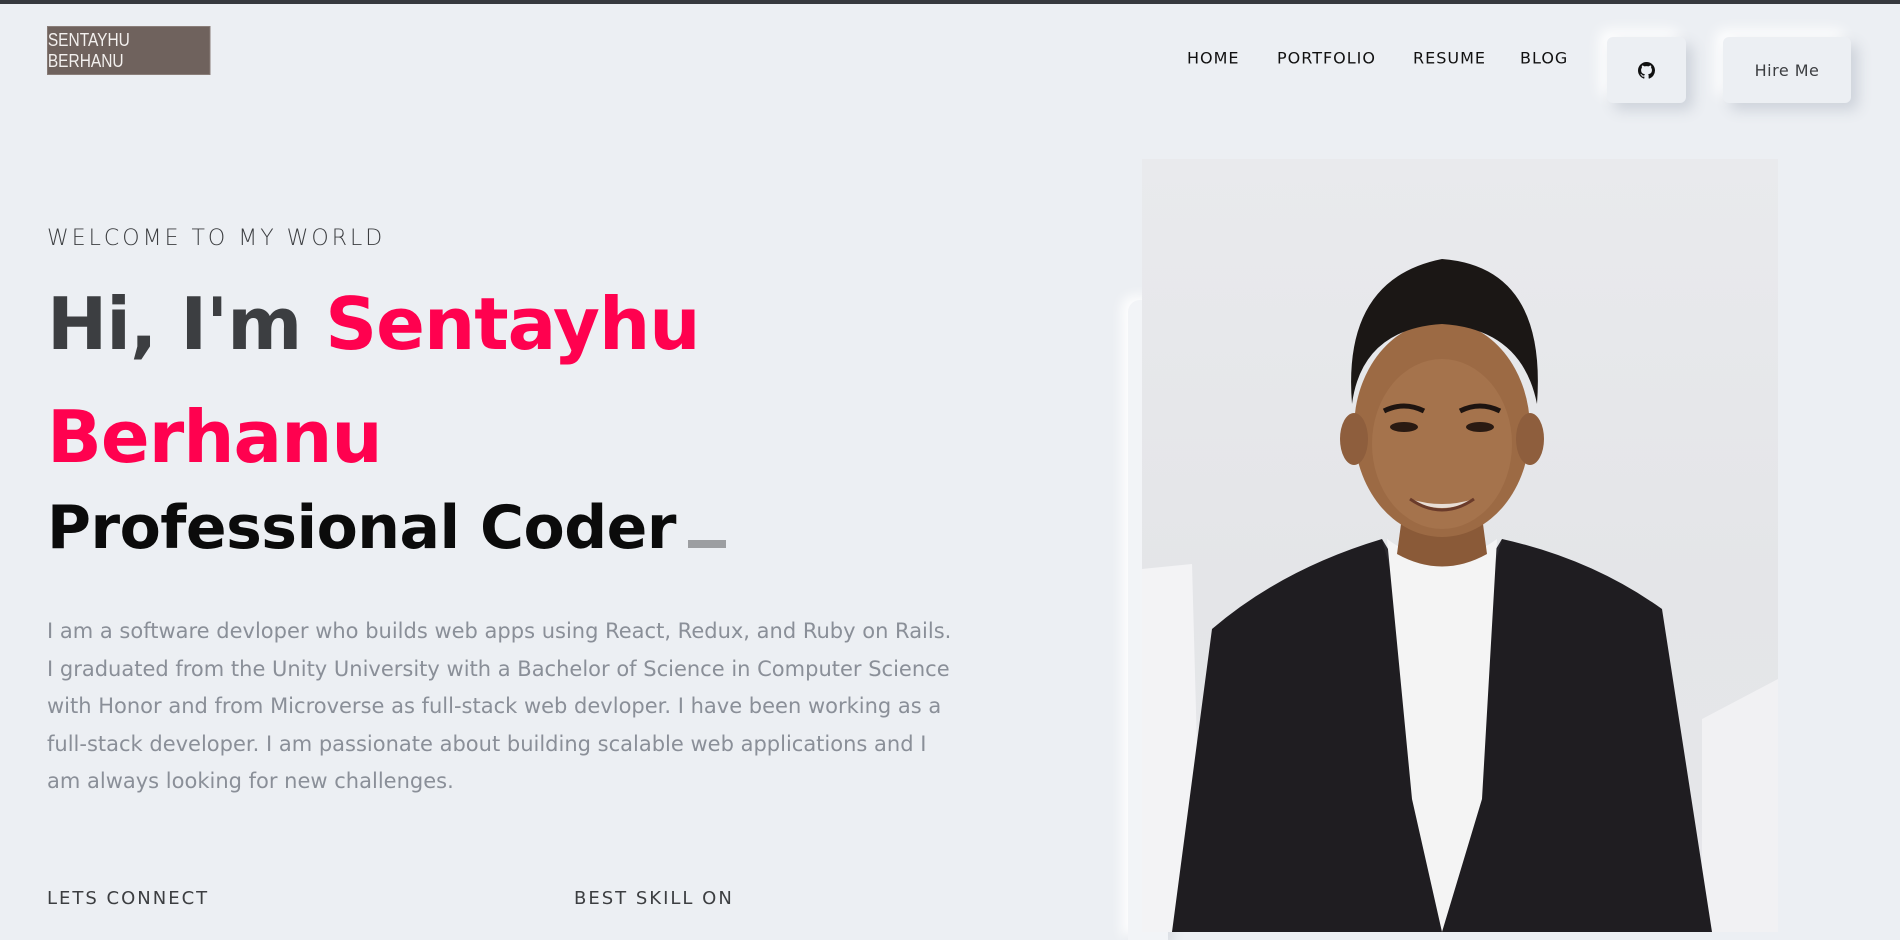 This screenshot has height=940, width=1900. I want to click on github-icon, so click(1646, 70).